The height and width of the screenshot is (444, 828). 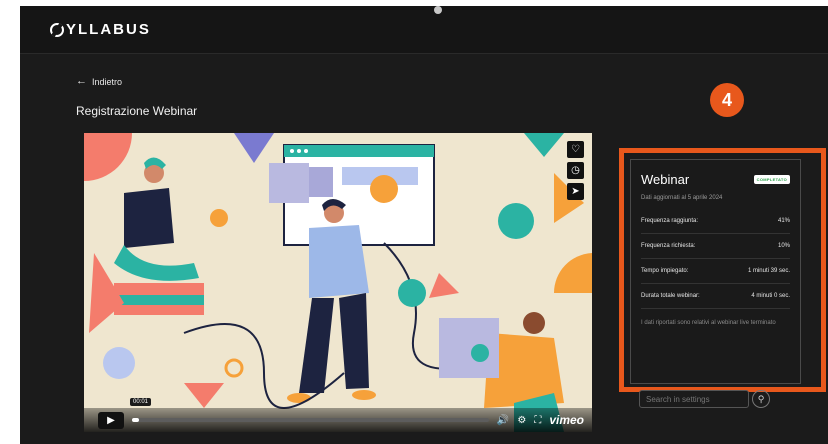 I want to click on arrow-left-icon: ←, so click(x=81, y=81).